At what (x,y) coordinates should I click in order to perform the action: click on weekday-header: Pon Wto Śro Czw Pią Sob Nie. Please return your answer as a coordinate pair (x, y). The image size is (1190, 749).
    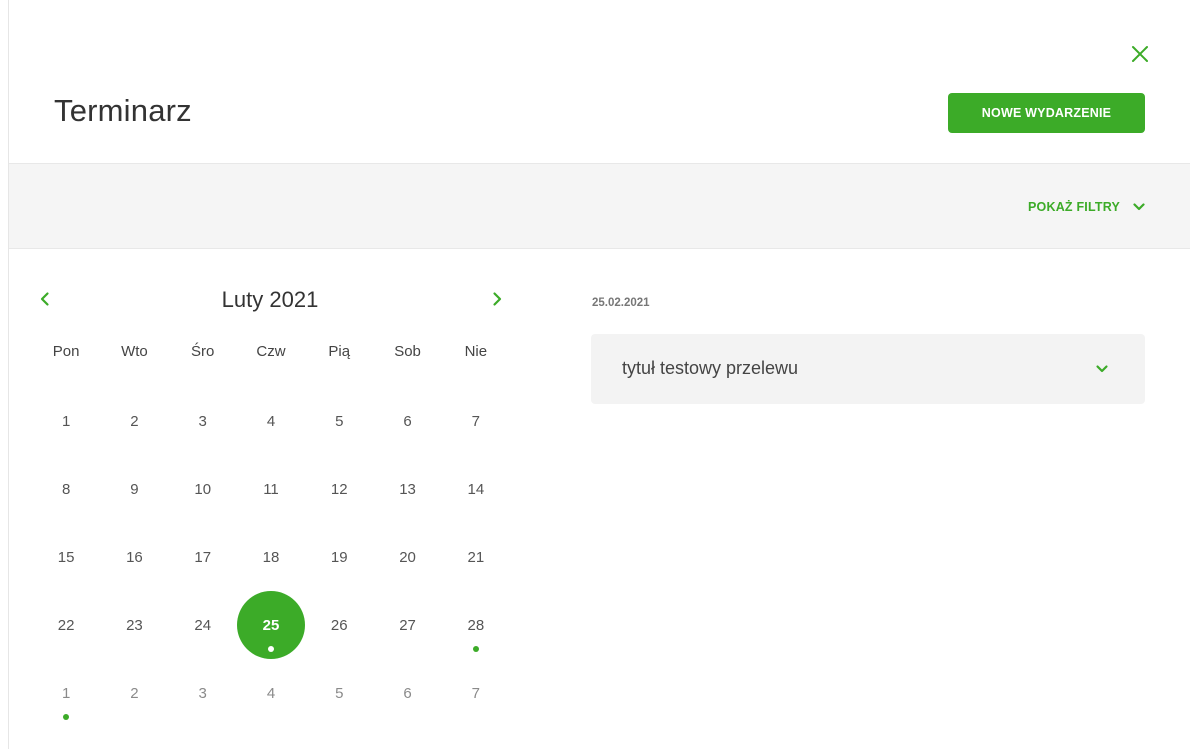
    Looking at the image, I should click on (271, 351).